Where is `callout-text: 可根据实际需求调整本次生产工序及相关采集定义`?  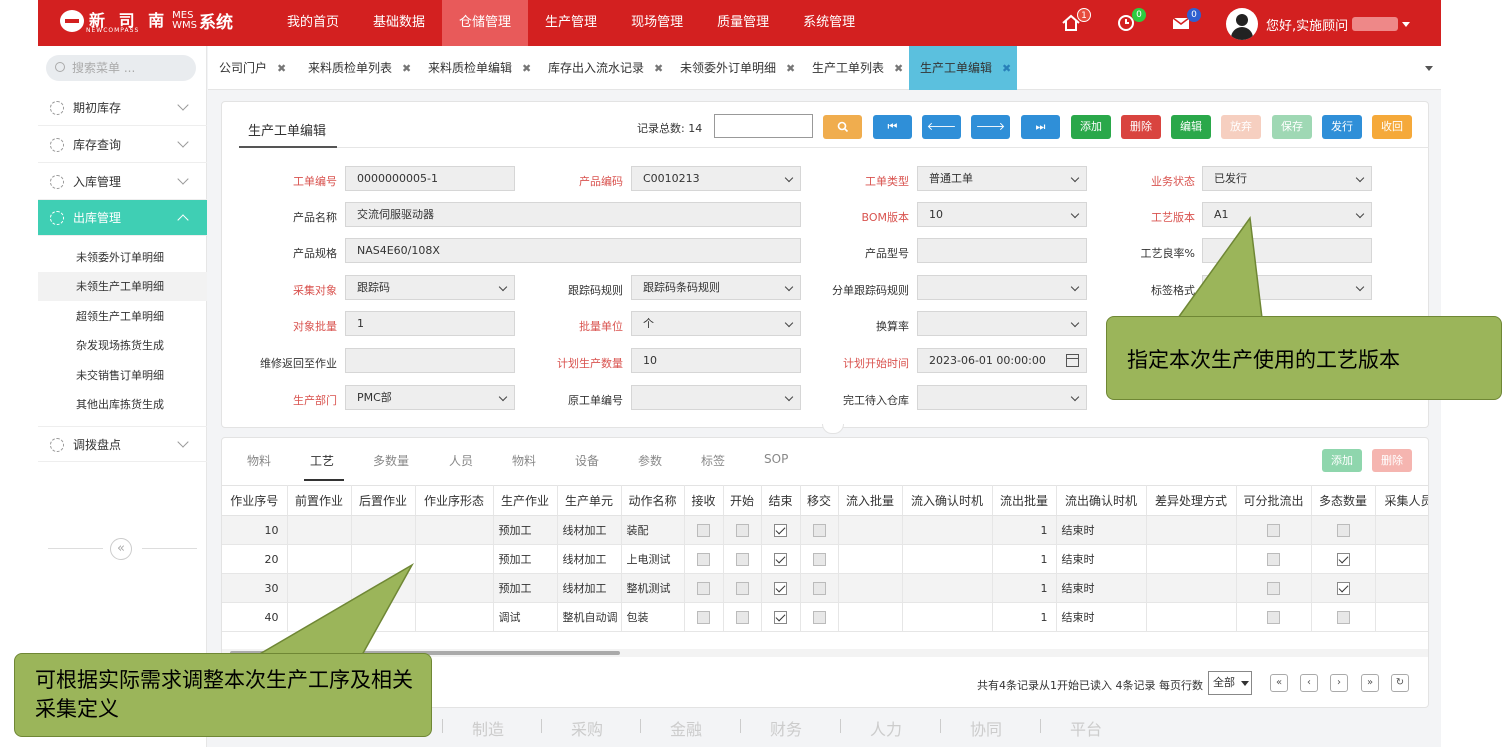
callout-text: 可根据实际需求调整本次生产工序及相关采集定义 is located at coordinates (224, 694).